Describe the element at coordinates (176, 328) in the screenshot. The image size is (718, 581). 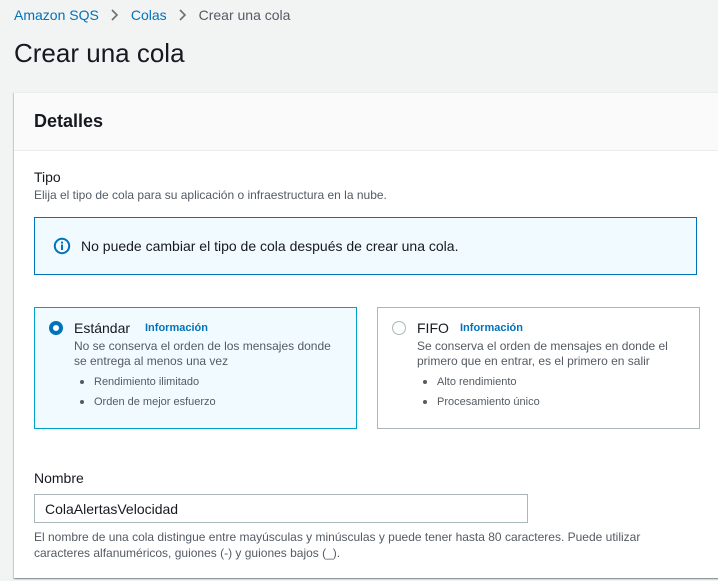
I see `standard-info-link: Información` at that location.